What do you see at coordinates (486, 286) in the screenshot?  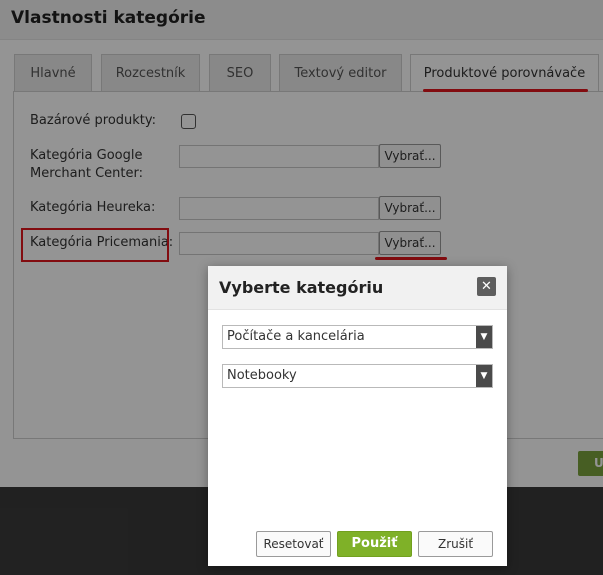 I see `close-icon: ✕` at bounding box center [486, 286].